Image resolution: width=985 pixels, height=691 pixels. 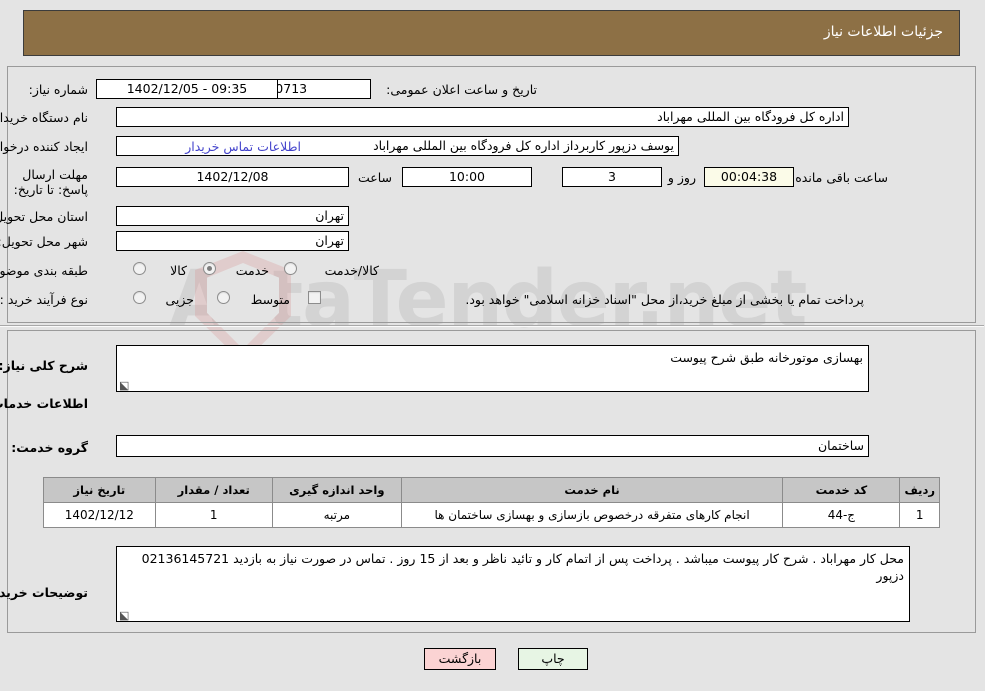 What do you see at coordinates (188, 89) in the screenshot?
I see `announce-datetime-value: 09:35 - 1402/12/05` at bounding box center [188, 89].